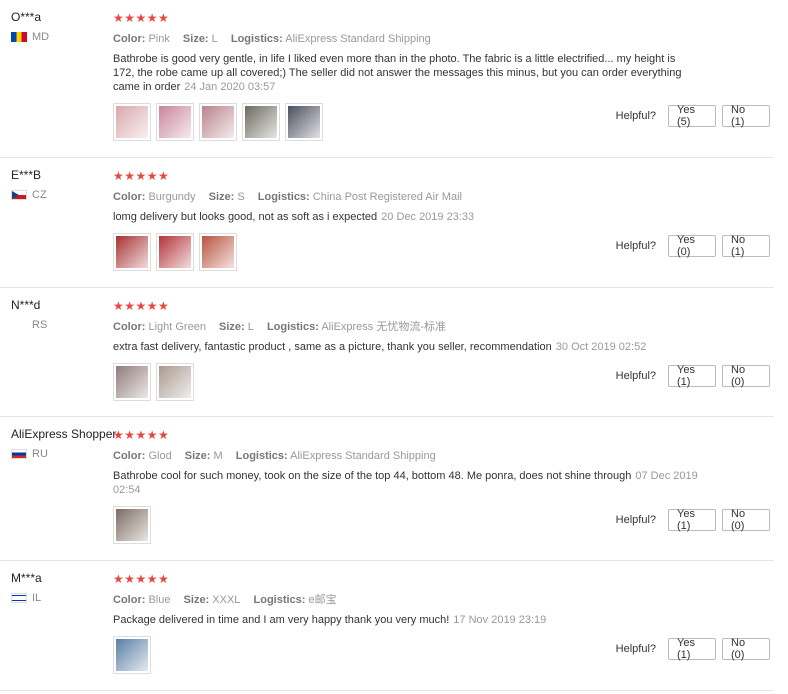  I want to click on color-value: Light Green, so click(177, 327).